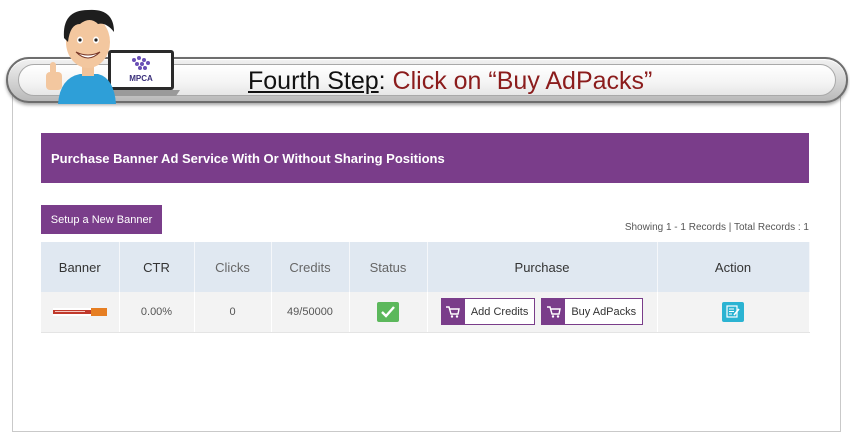  Describe the element at coordinates (101, 219) in the screenshot. I see `setup-new-banner-button: Setup a New Banner` at that location.